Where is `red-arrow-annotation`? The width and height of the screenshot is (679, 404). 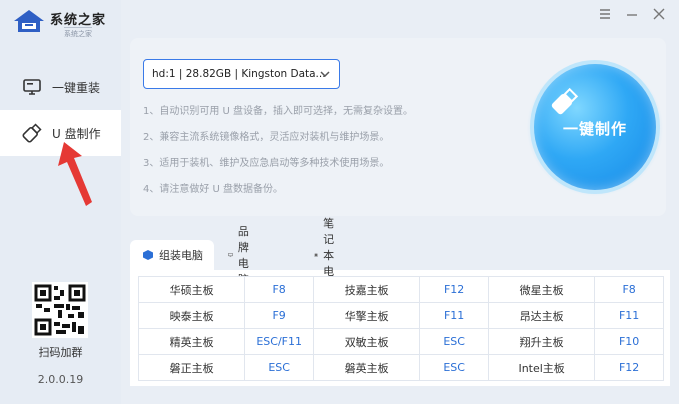
red-arrow-annotation is located at coordinates (75, 174).